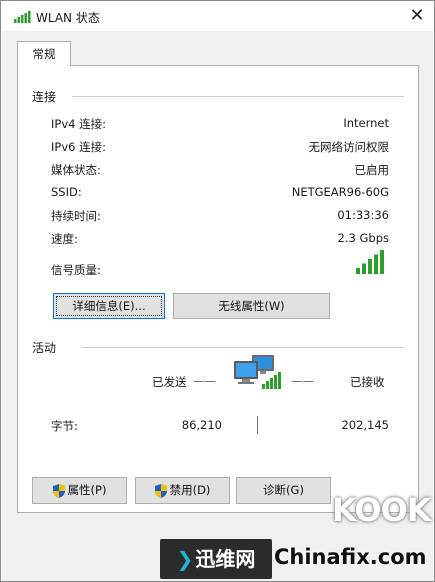 This screenshot has width=435, height=582. I want to click on close-button: ✕, so click(417, 16).